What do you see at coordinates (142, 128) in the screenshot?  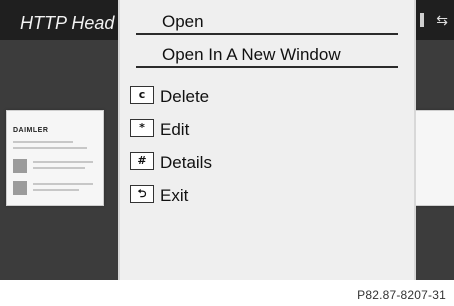 I see `star-key-icon: *` at bounding box center [142, 128].